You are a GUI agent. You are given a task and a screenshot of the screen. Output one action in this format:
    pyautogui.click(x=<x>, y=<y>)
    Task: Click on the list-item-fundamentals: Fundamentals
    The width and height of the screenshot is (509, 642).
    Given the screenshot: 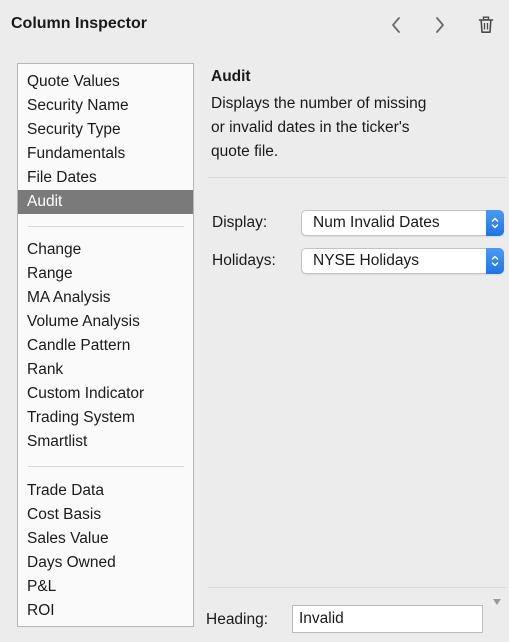 What is the action you would take?
    pyautogui.click(x=105, y=154)
    